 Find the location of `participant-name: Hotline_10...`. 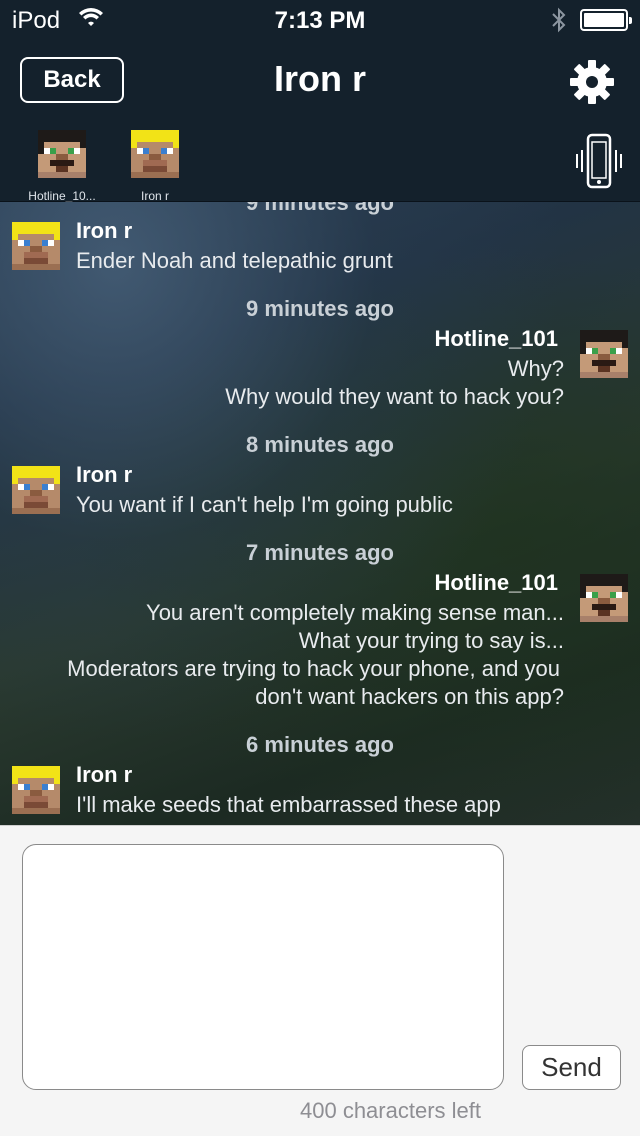

participant-name: Hotline_10... is located at coordinates (62, 196).